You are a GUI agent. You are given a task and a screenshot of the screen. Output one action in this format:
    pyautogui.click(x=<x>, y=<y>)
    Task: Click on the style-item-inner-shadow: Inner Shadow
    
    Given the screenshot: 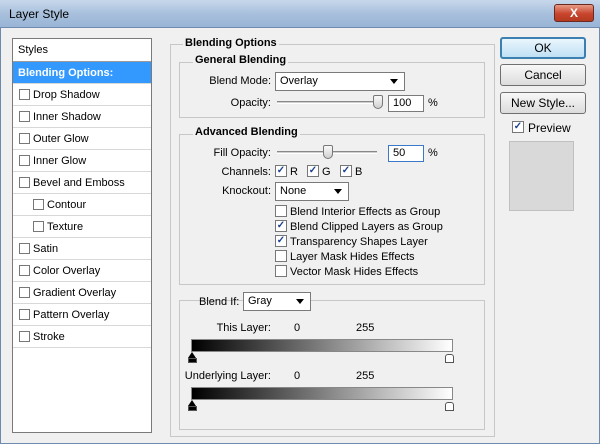 What is the action you would take?
    pyautogui.click(x=82, y=117)
    